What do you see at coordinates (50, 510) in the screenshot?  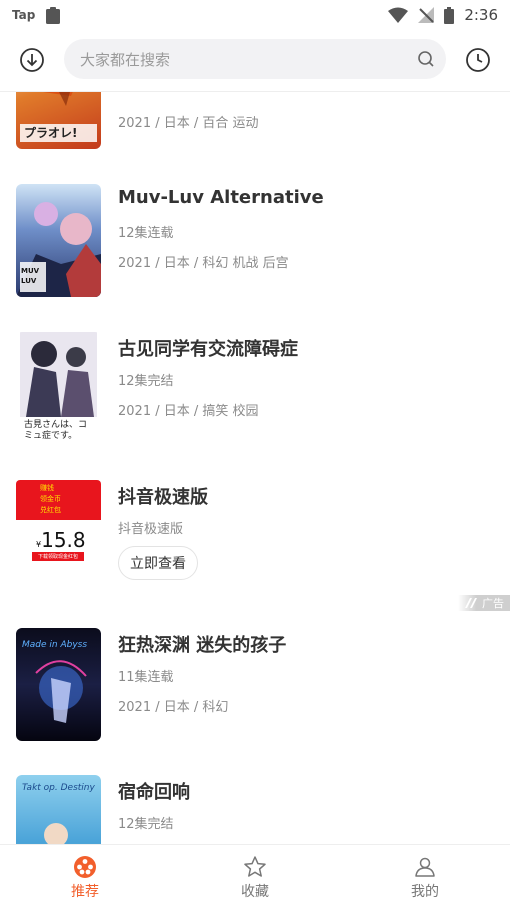 I see `ad-cover-line: 兑红包` at bounding box center [50, 510].